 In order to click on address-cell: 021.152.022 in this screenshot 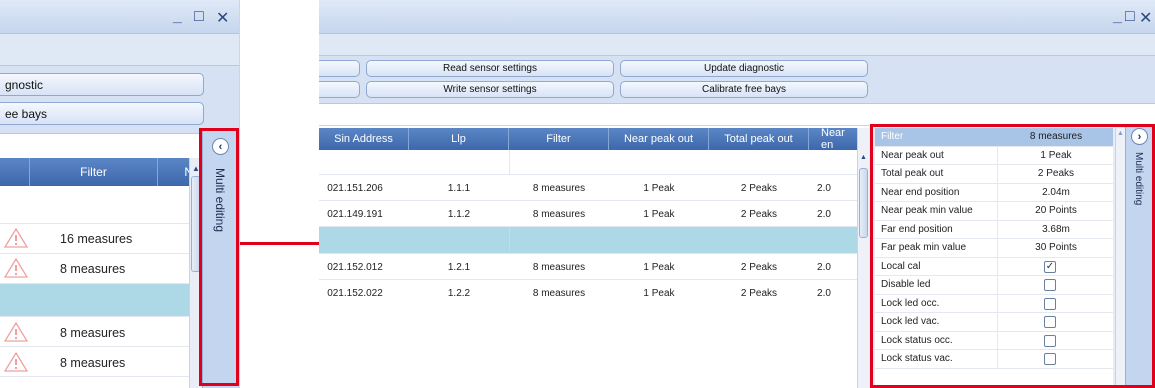, I will do `click(355, 293)`.